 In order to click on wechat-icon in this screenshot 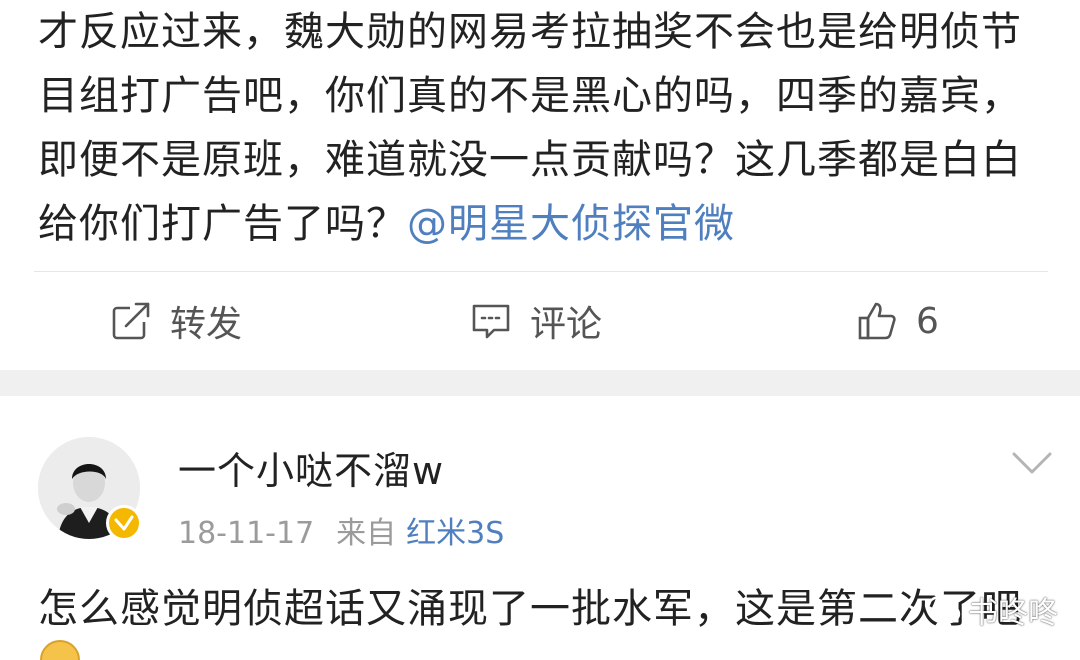, I will do `click(943, 609)`.